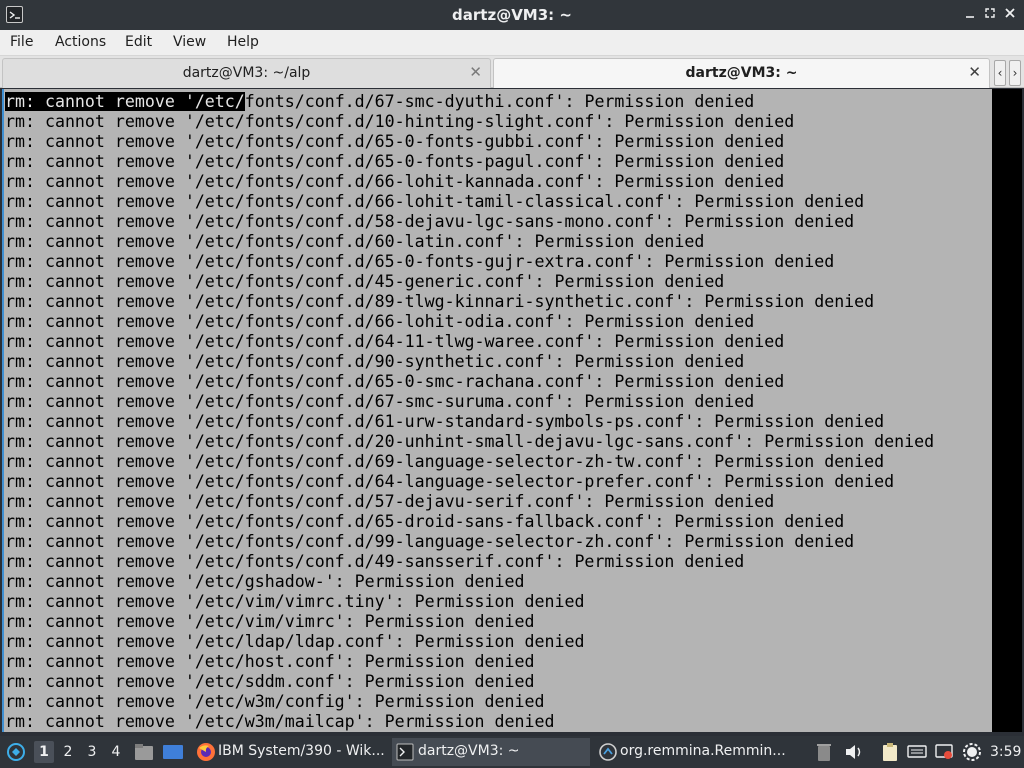  I want to click on file-manager-icon, so click(144, 754).